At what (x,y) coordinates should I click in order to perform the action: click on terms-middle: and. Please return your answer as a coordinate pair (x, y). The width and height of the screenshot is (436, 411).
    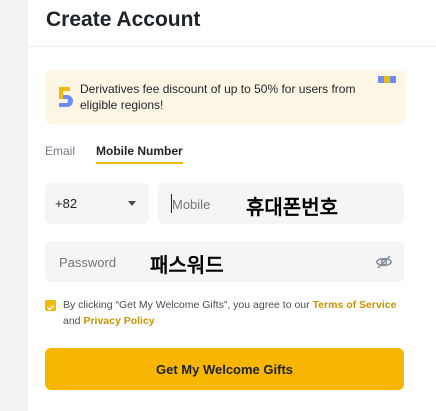
    Looking at the image, I should click on (73, 321).